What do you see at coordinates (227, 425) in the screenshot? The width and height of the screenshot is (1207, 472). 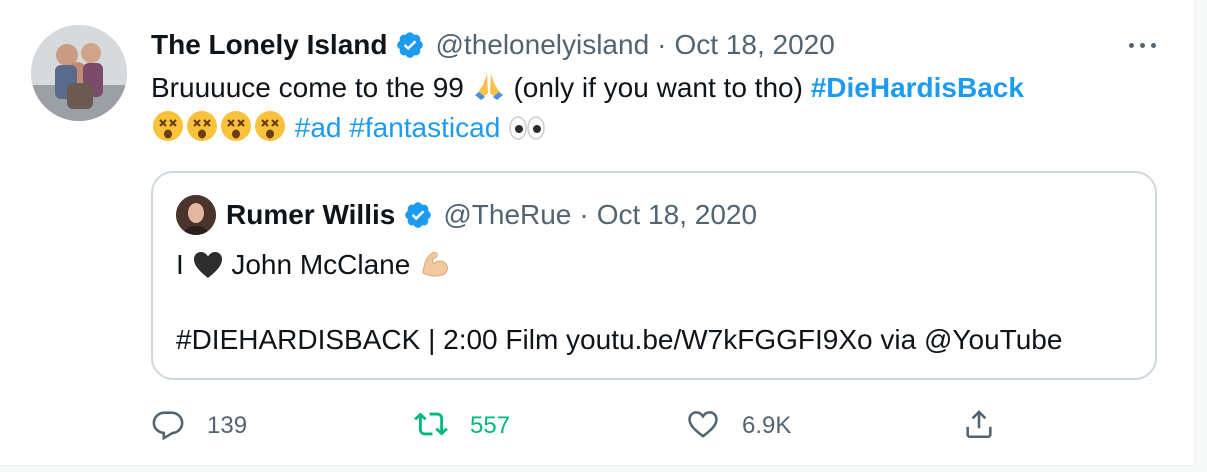 I see `reply-count: 139` at bounding box center [227, 425].